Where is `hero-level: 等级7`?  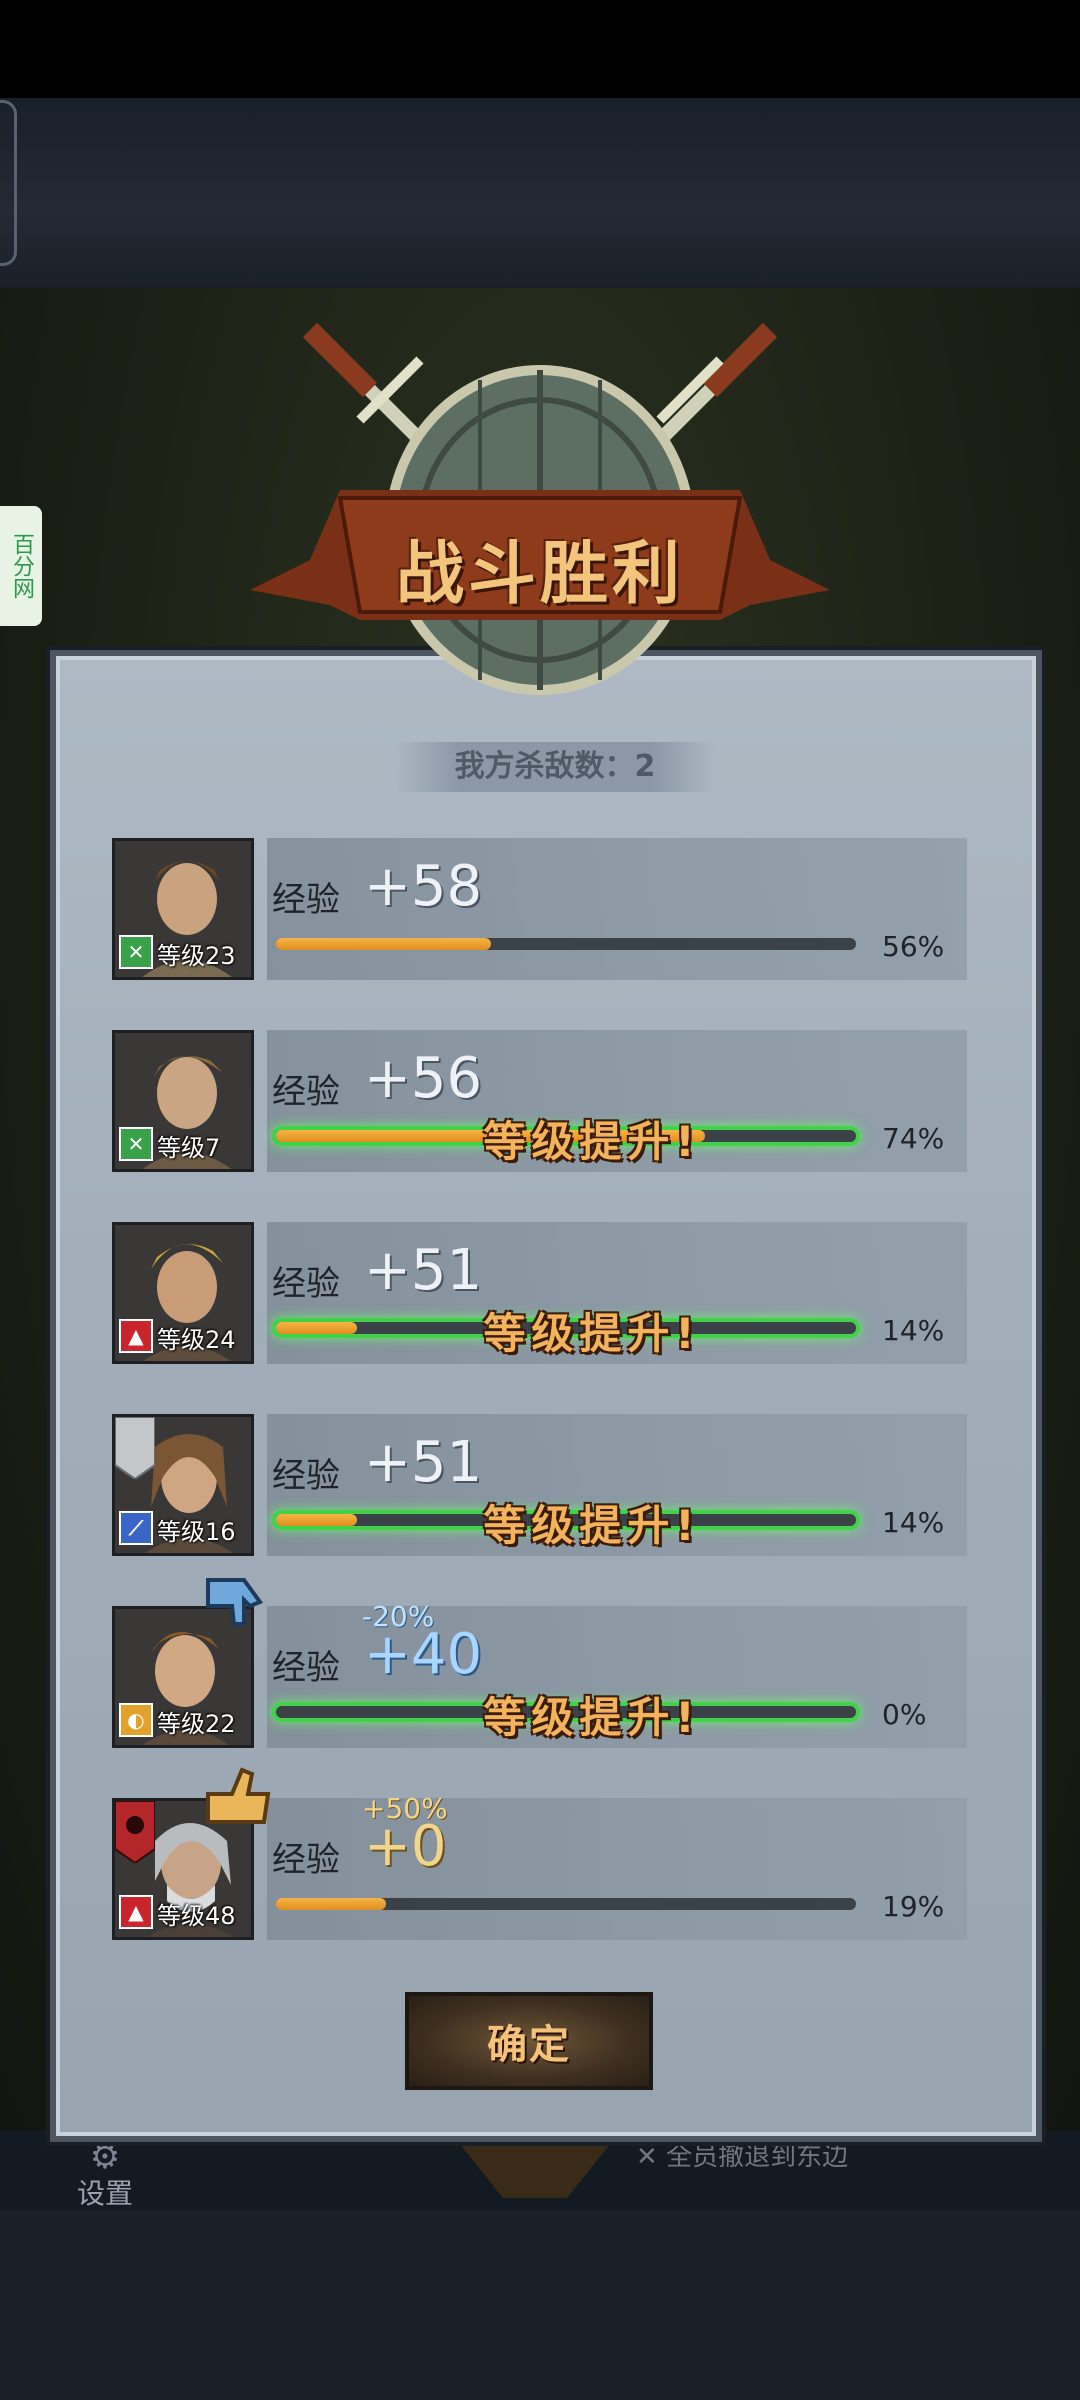 hero-level: 等级7 is located at coordinates (189, 1148).